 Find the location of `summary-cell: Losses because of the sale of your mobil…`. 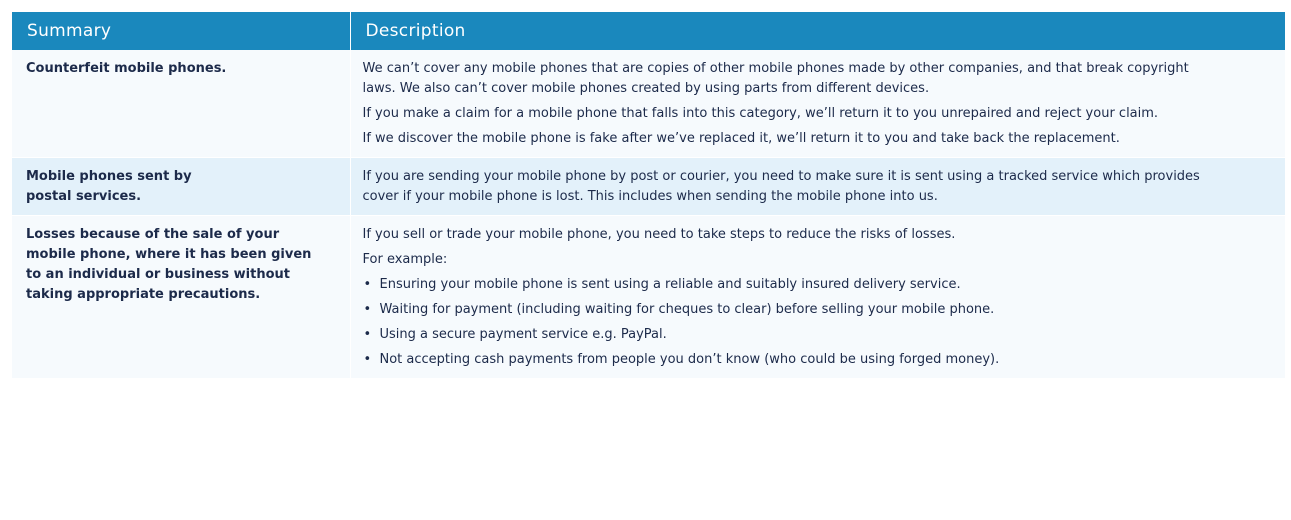

summary-cell: Losses because of the sale of your mobil… is located at coordinates (181, 297).